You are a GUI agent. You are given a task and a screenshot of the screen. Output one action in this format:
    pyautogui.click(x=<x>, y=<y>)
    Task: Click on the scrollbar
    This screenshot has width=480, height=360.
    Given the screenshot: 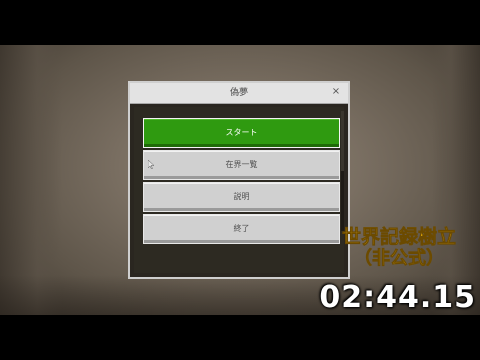 What is the action you would take?
    pyautogui.click(x=342, y=171)
    